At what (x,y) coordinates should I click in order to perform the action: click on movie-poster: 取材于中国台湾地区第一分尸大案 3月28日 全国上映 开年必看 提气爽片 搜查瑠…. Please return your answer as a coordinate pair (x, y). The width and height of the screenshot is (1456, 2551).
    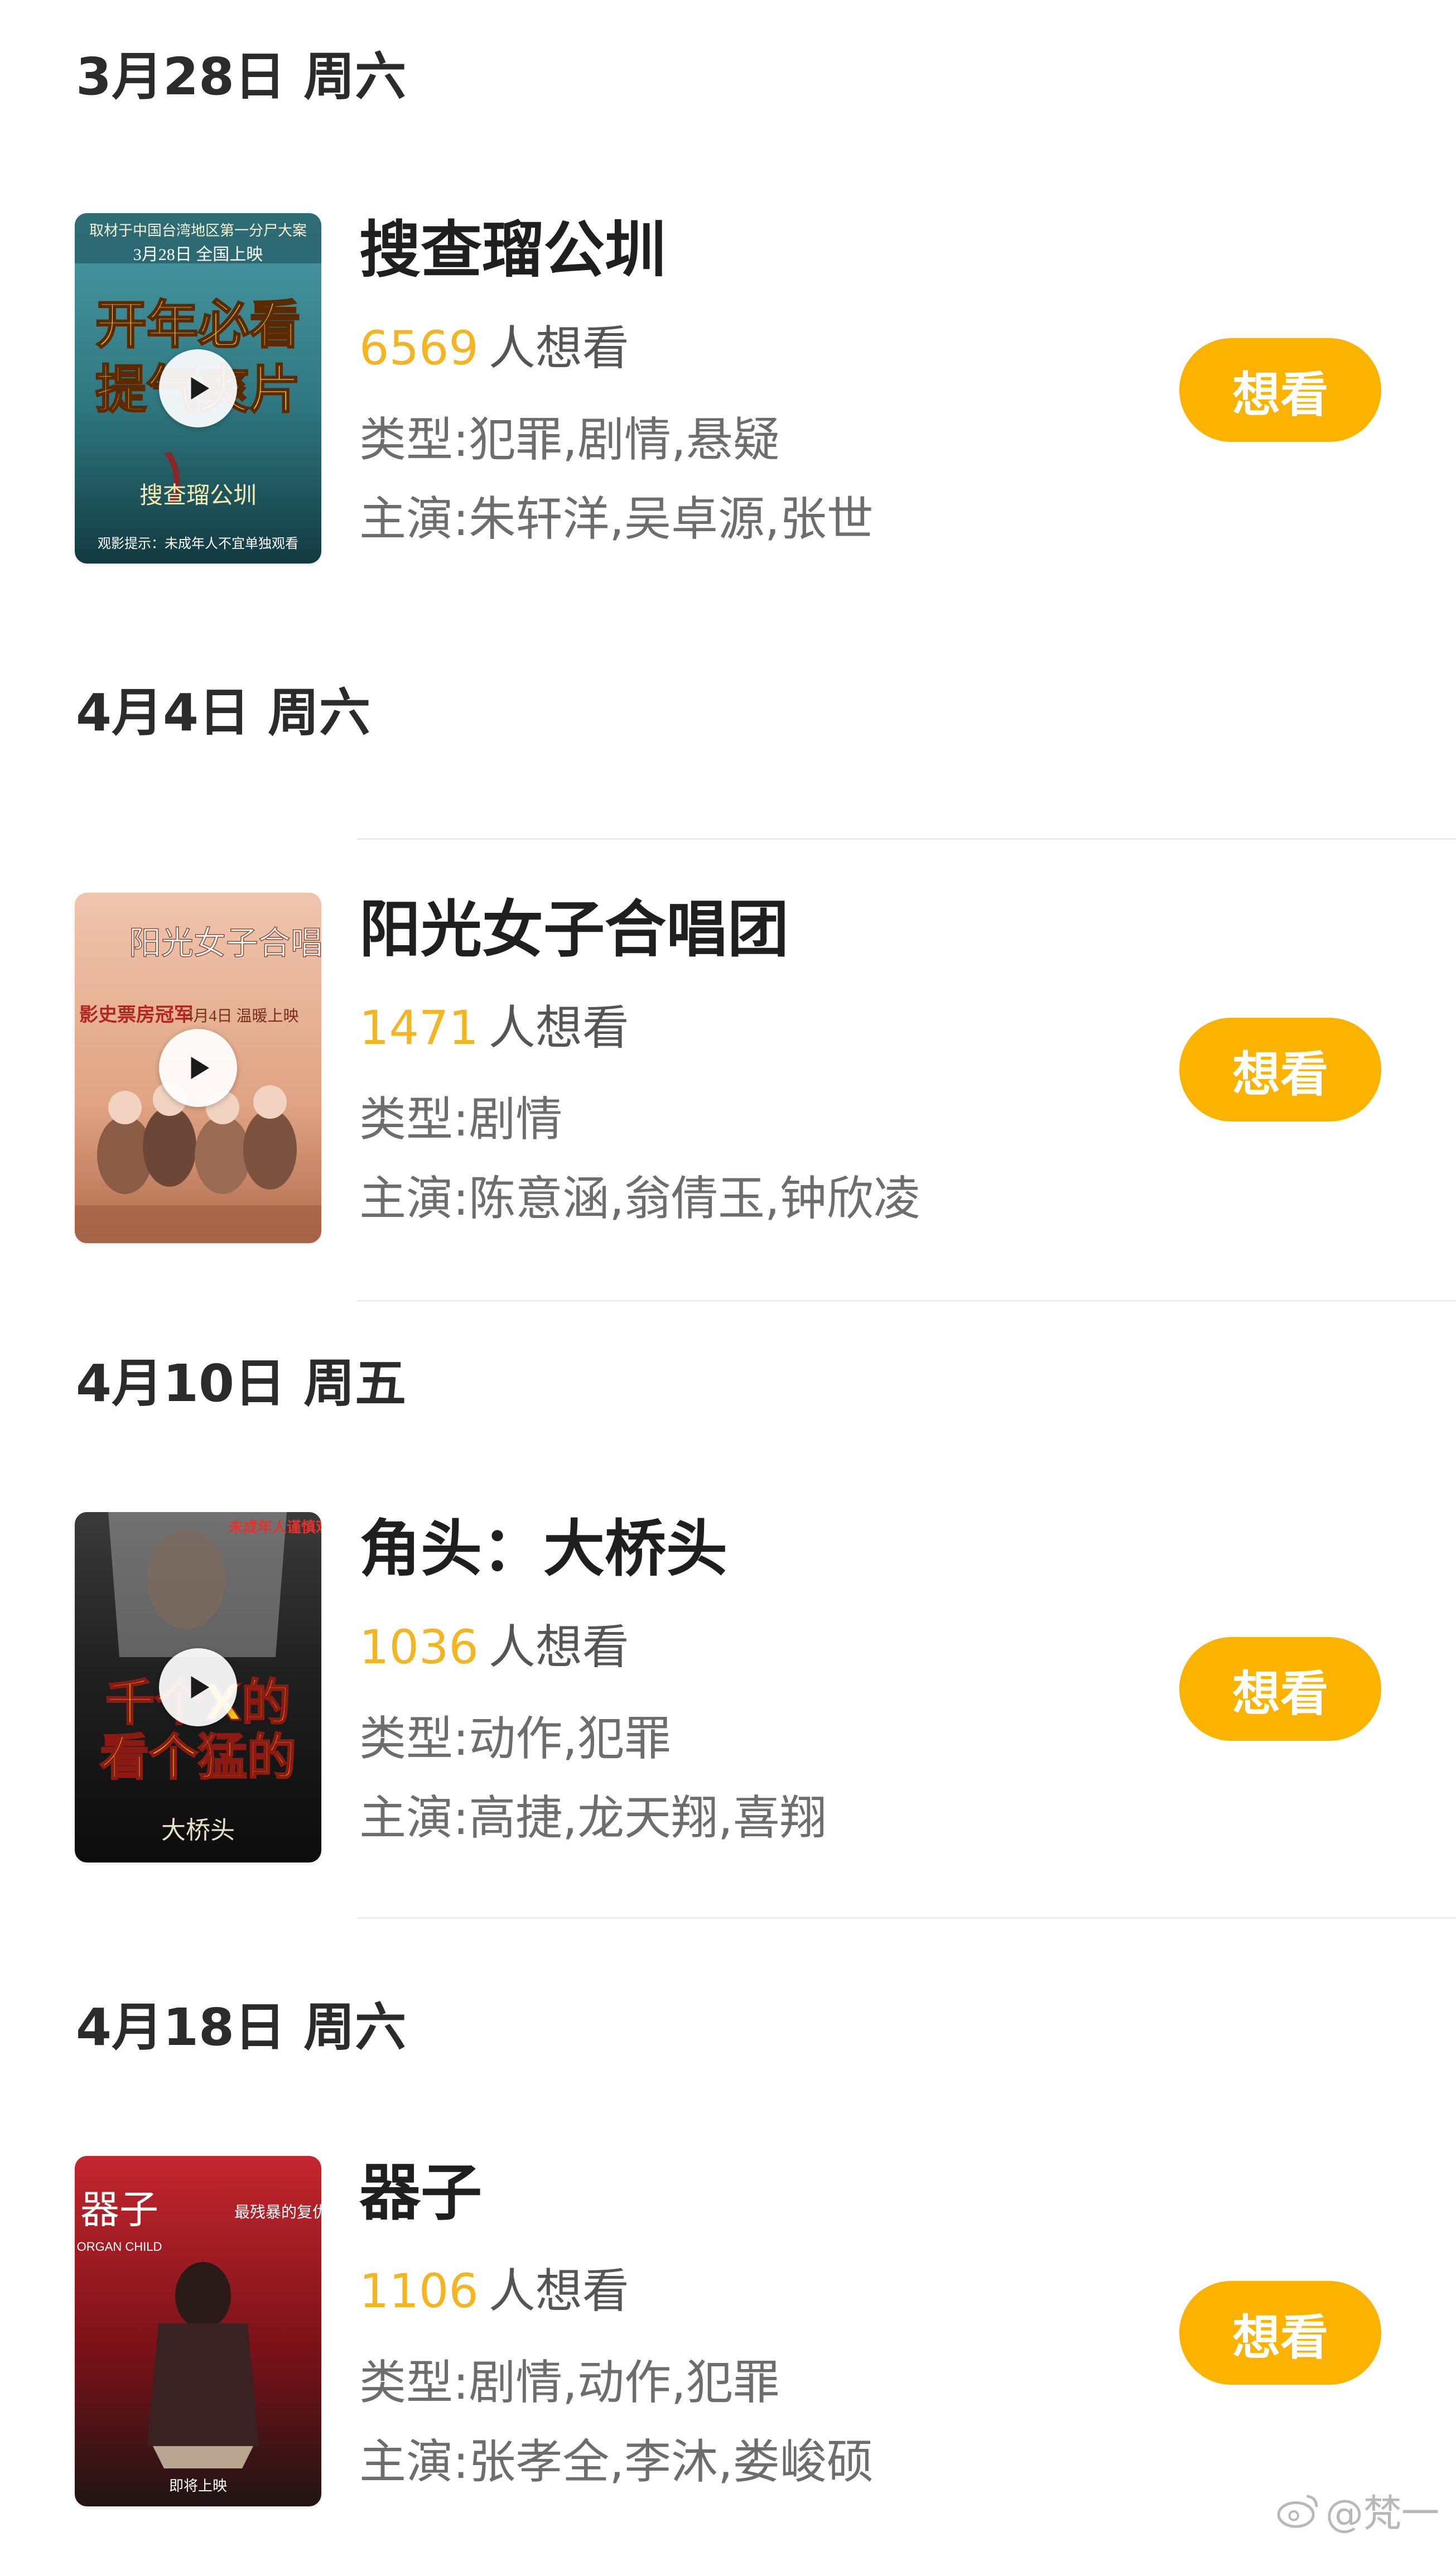
    Looking at the image, I should click on (198, 388).